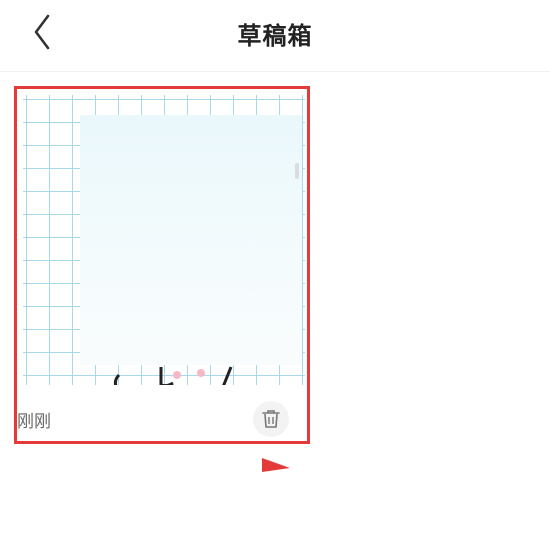 The image size is (550, 556). I want to click on arrow-pointer-icon, so click(276, 465).